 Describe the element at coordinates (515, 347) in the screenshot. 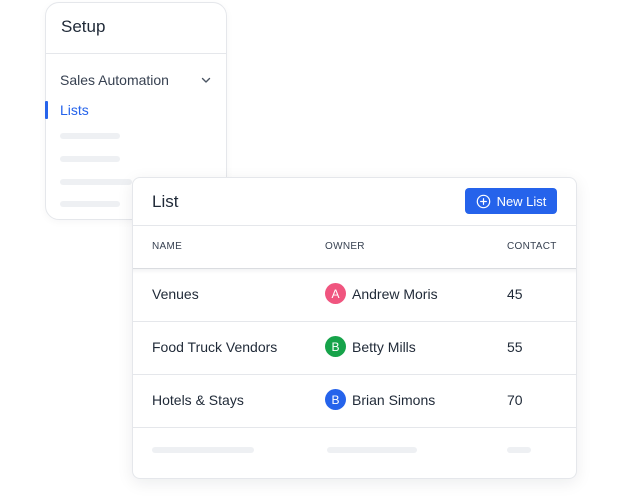

I see `row-contact: 55` at that location.